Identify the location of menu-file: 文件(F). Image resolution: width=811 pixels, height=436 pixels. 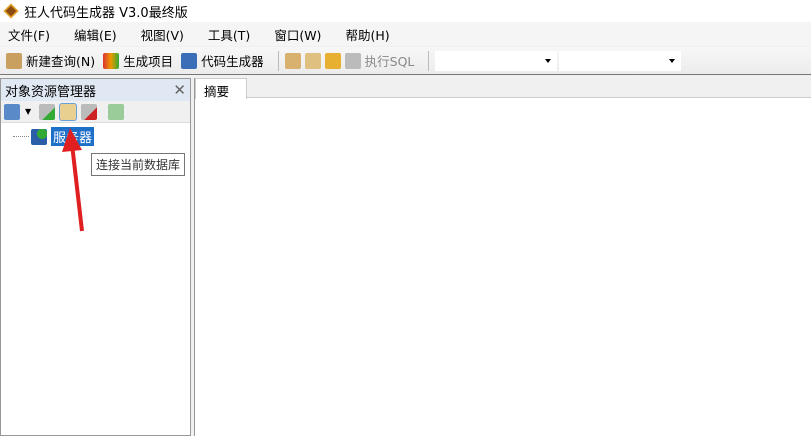
(29, 34).